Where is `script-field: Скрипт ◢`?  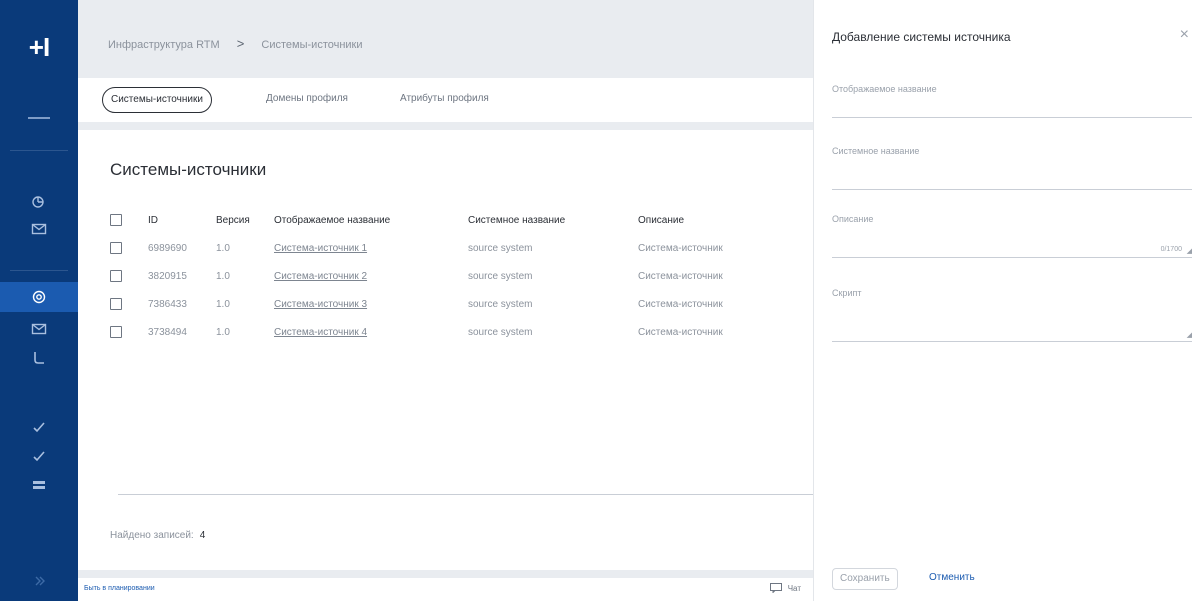
script-field: Скрипт ◢ is located at coordinates (1012, 311).